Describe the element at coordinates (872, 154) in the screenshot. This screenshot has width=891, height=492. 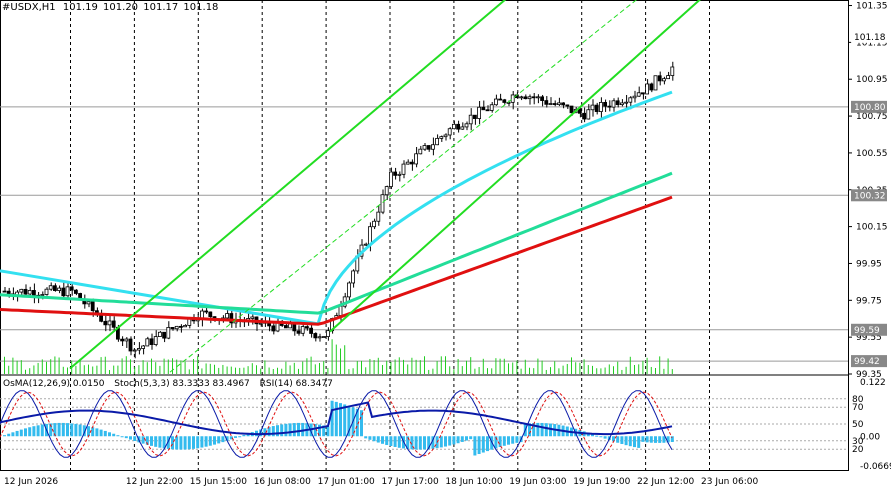
I see `y-tick-label: 100.55` at that location.